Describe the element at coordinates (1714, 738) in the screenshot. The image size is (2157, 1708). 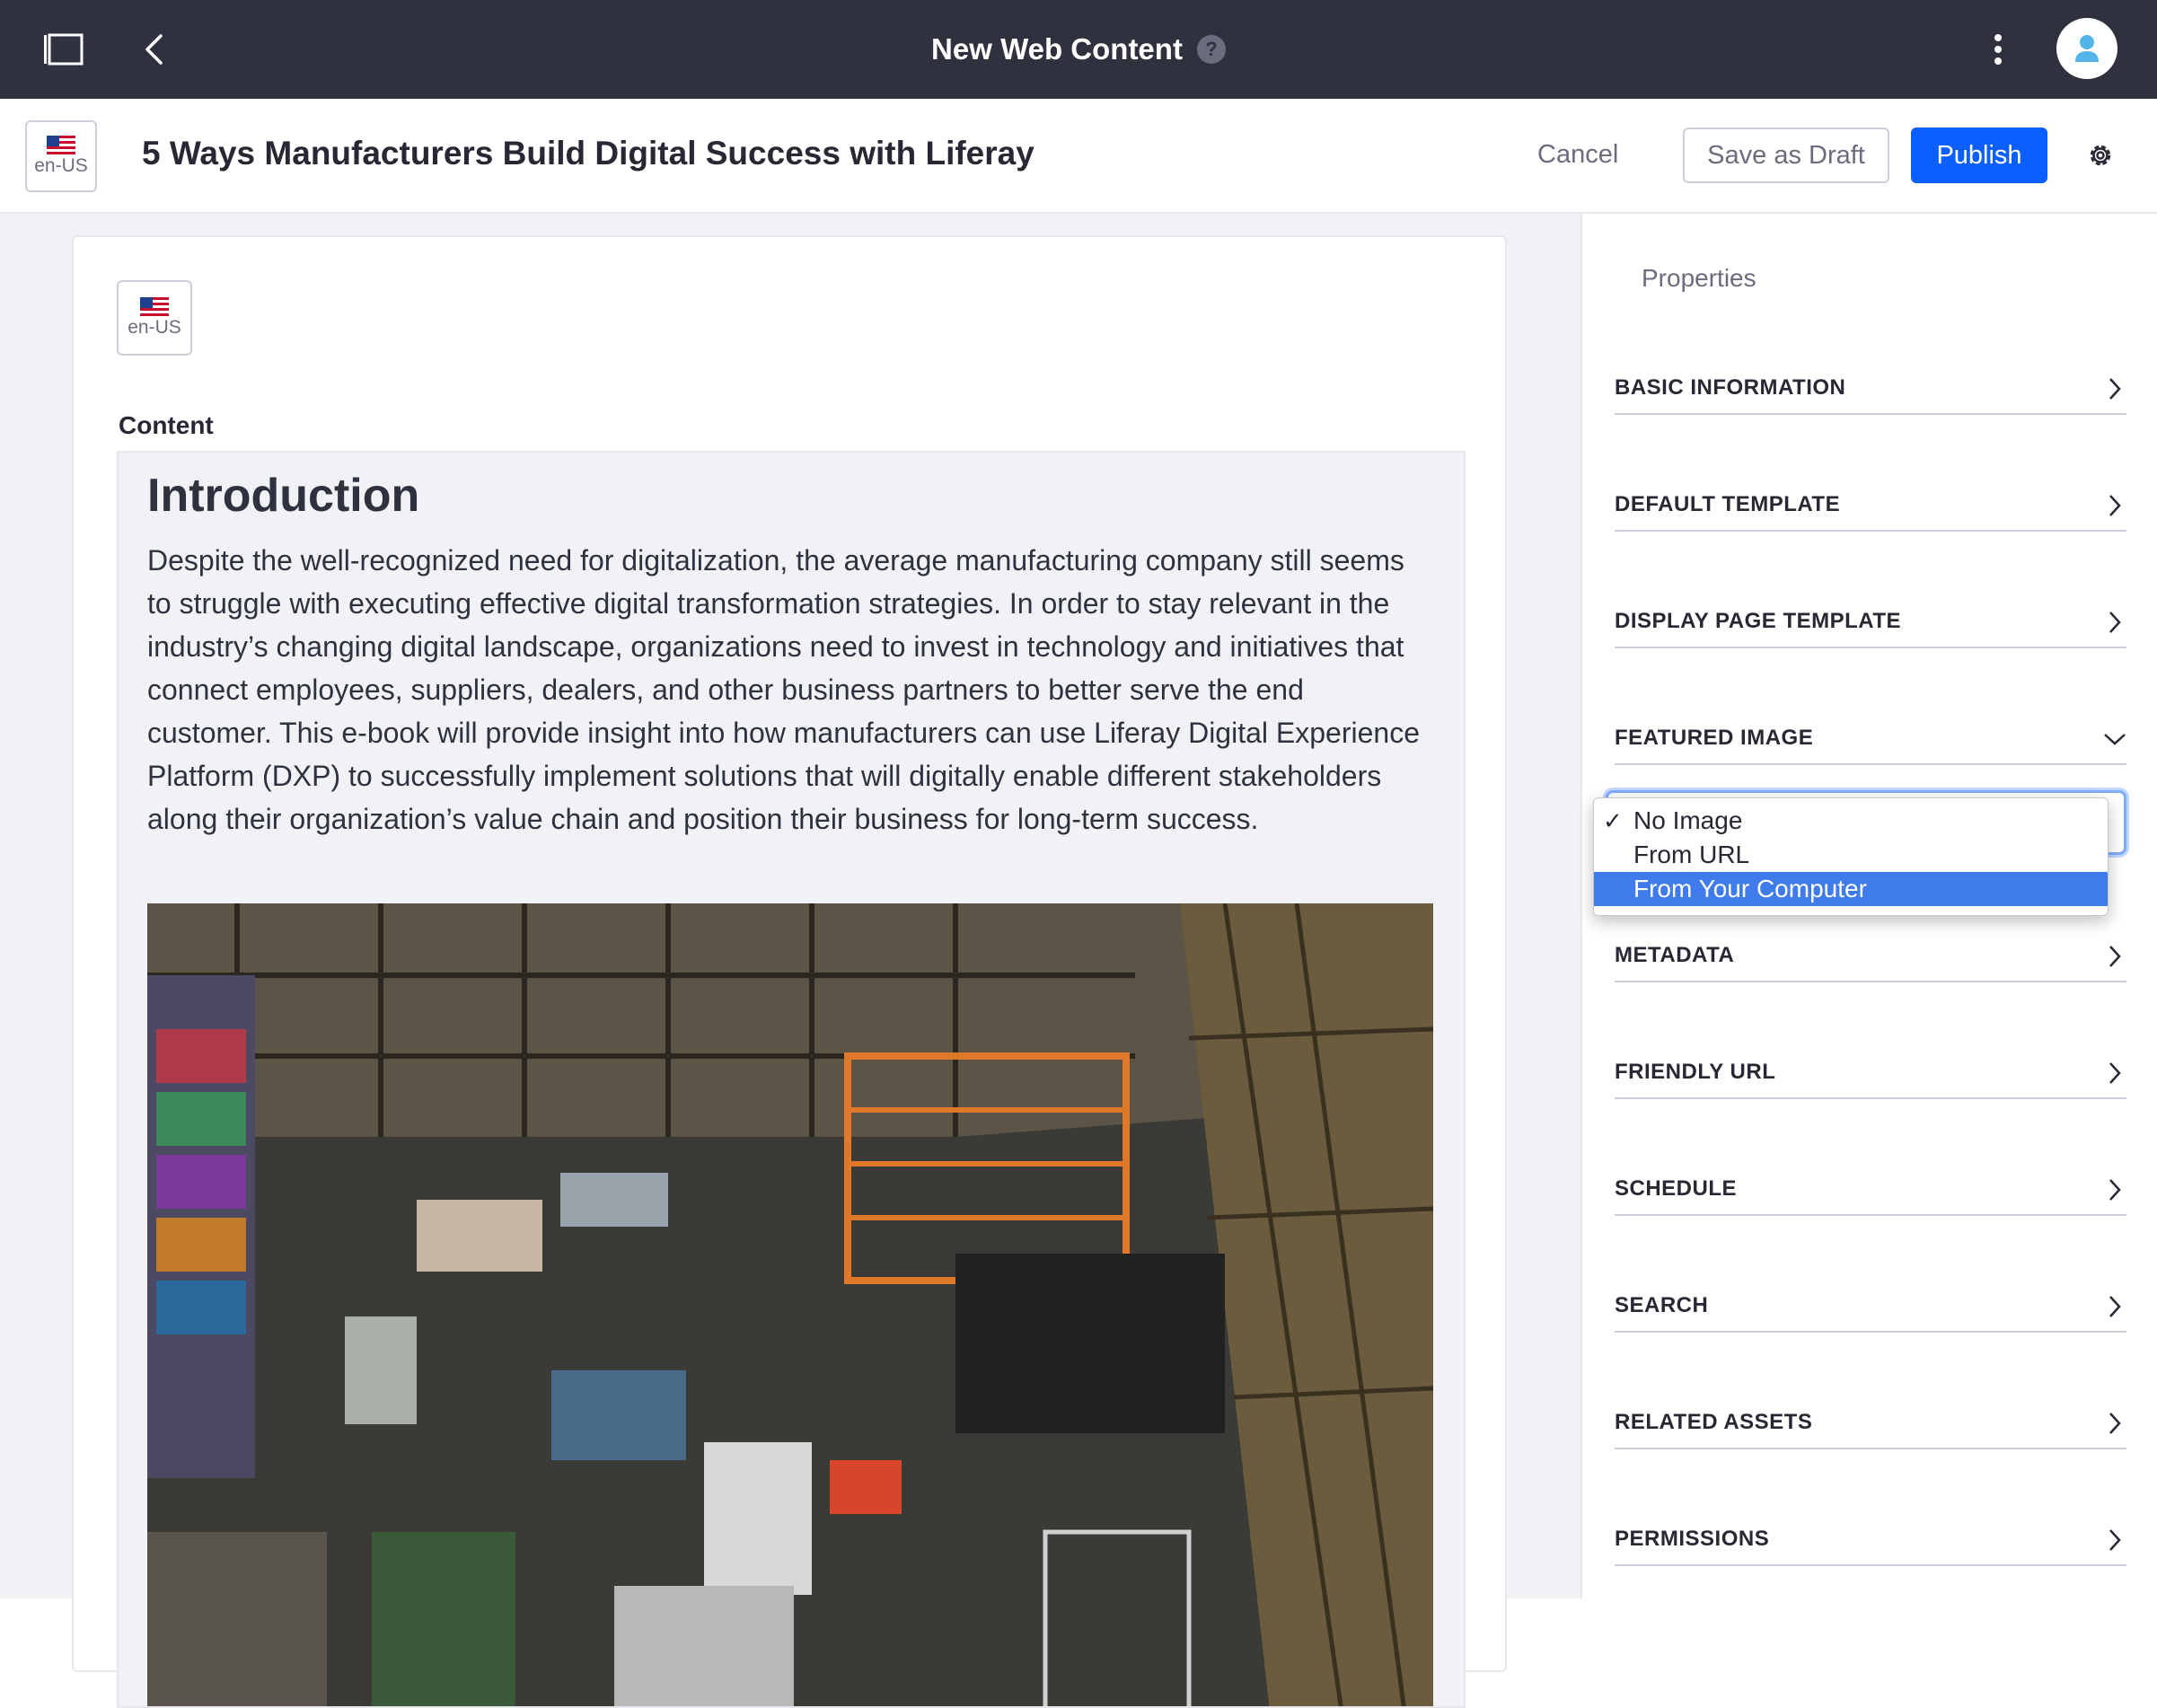
I see `panel-label: FEATURED IMAGE` at that location.